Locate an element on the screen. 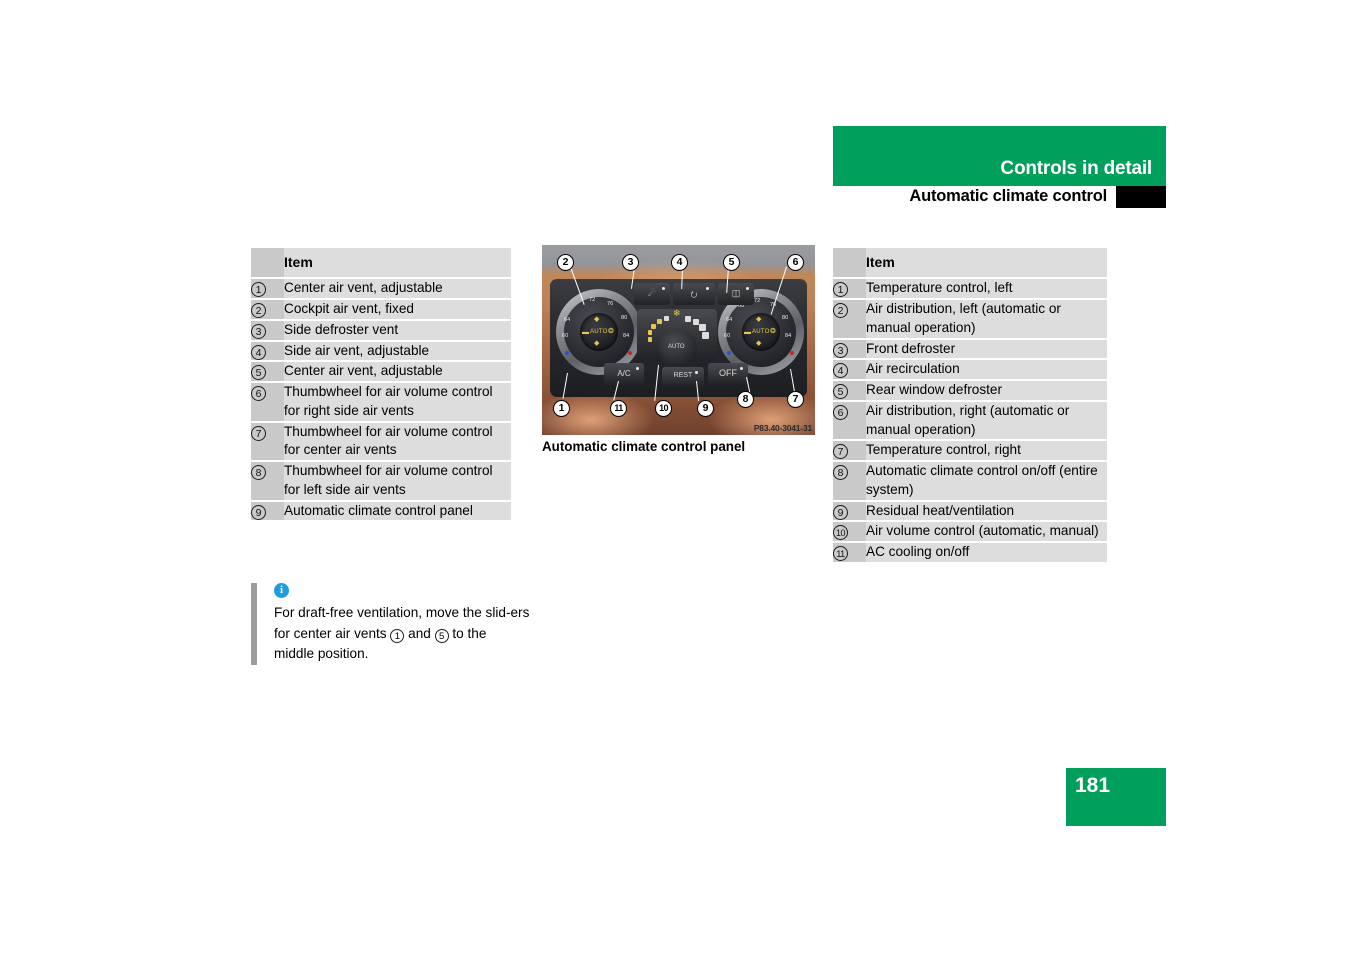 This screenshot has height=954, width=1351. right-dial-auto-text: AUTO is located at coordinates (761, 332).